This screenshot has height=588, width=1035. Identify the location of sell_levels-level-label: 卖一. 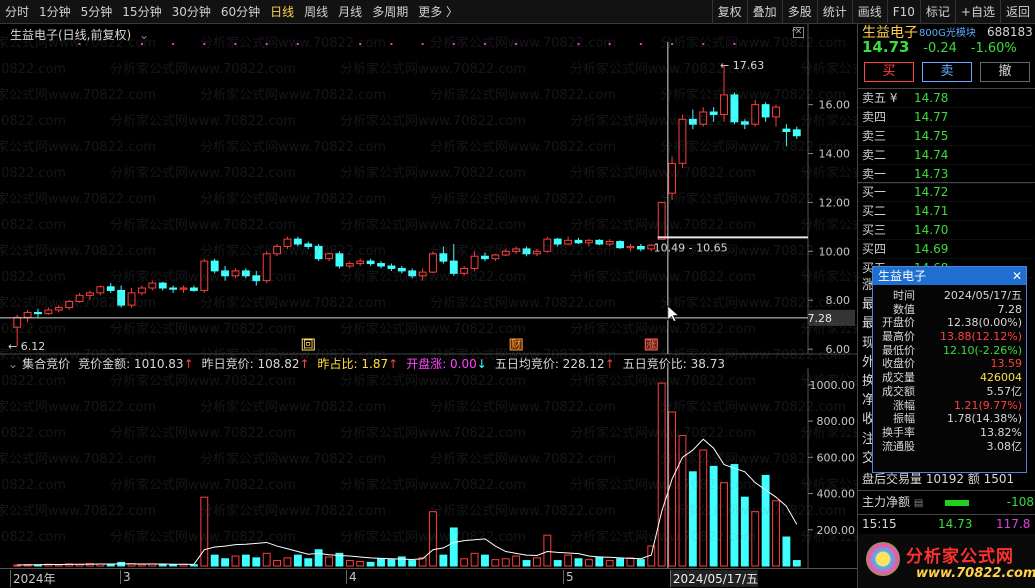
(874, 174).